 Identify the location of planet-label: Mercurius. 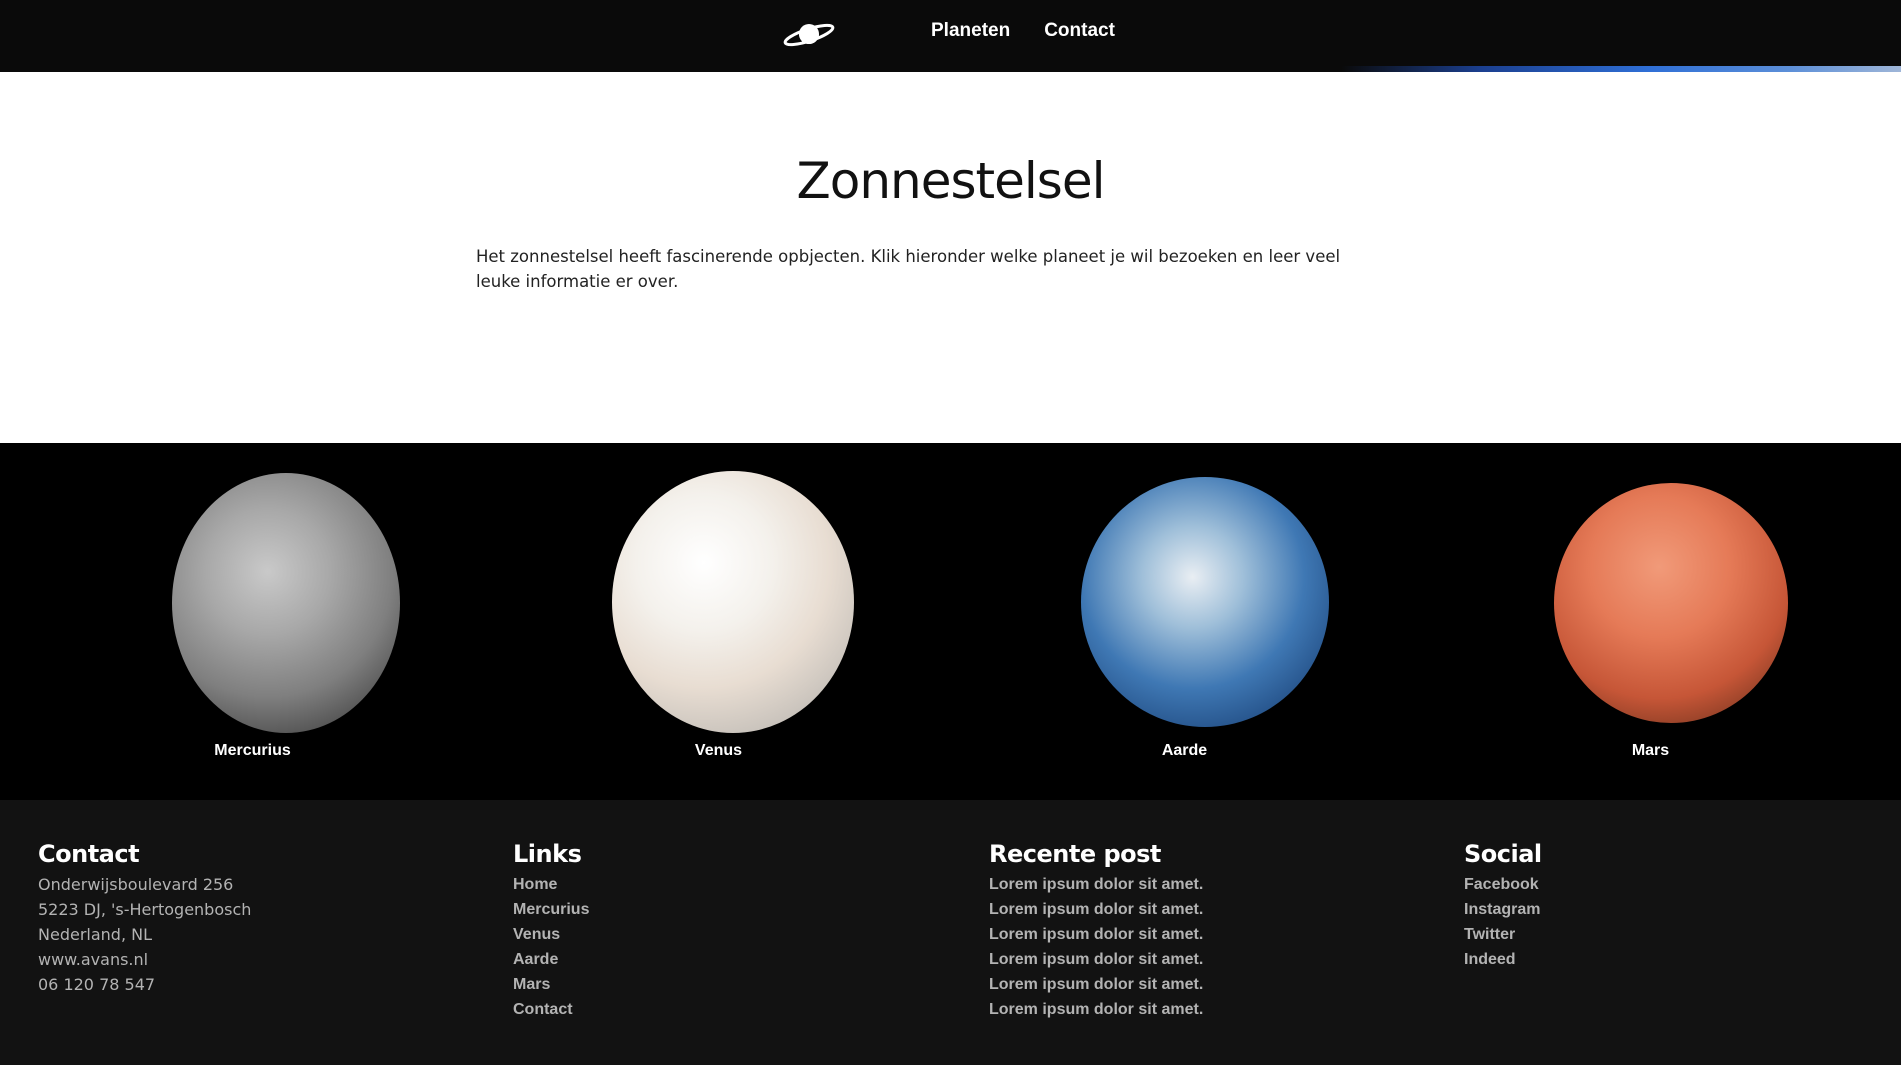
(252, 751).